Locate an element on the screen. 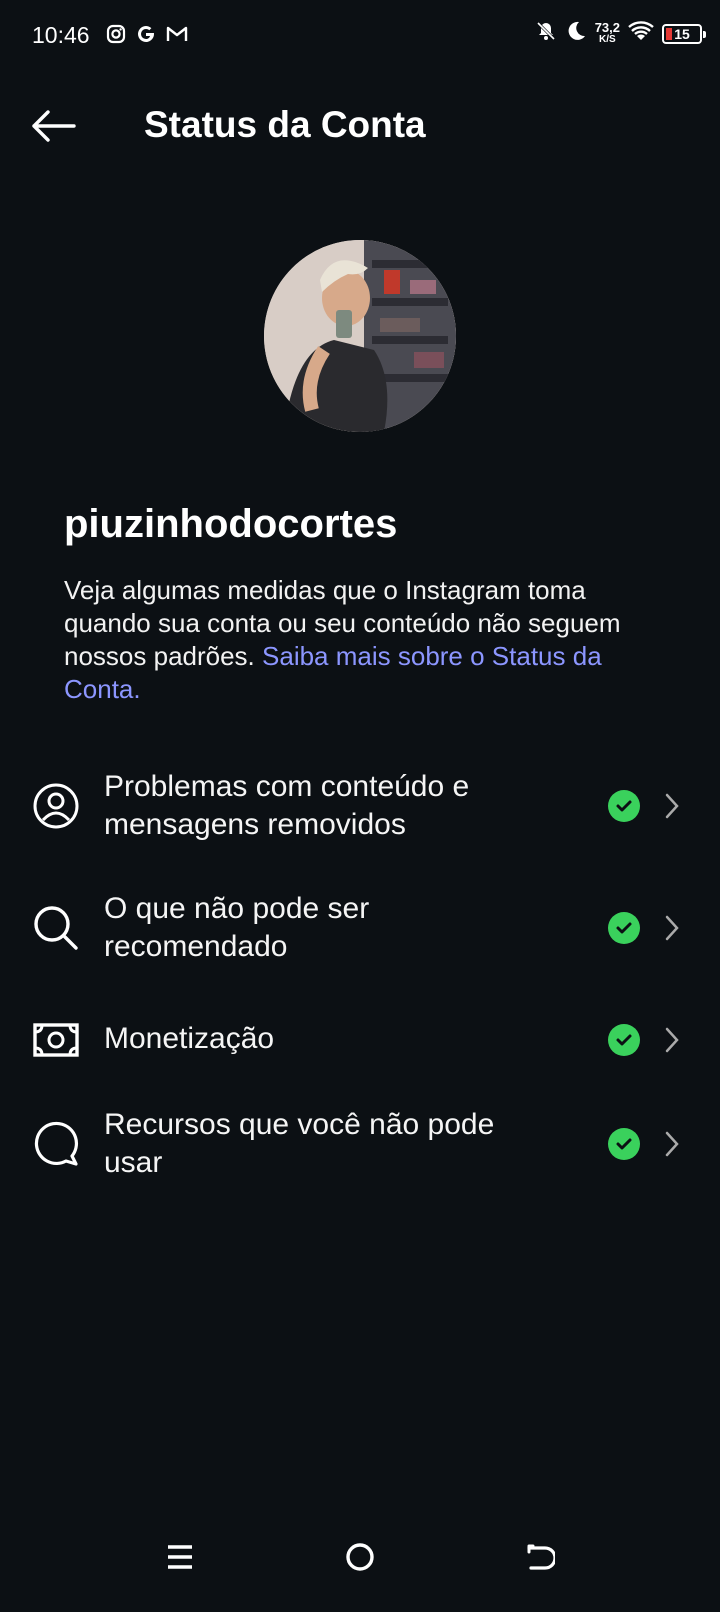 Image resolution: width=720 pixels, height=1612 pixels. profile-photo is located at coordinates (360, 336).